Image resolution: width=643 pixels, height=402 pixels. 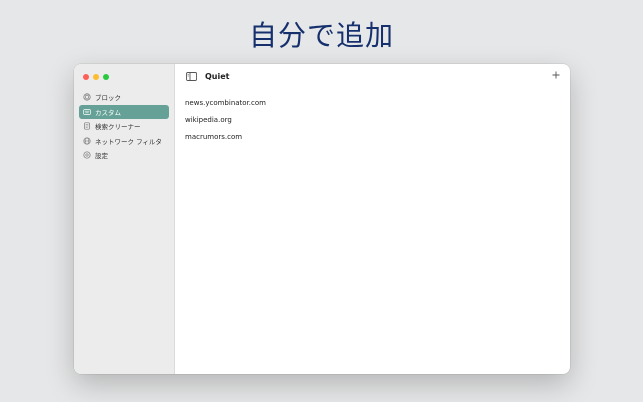 I want to click on sidebar-item-settings: 設定, so click(x=124, y=155).